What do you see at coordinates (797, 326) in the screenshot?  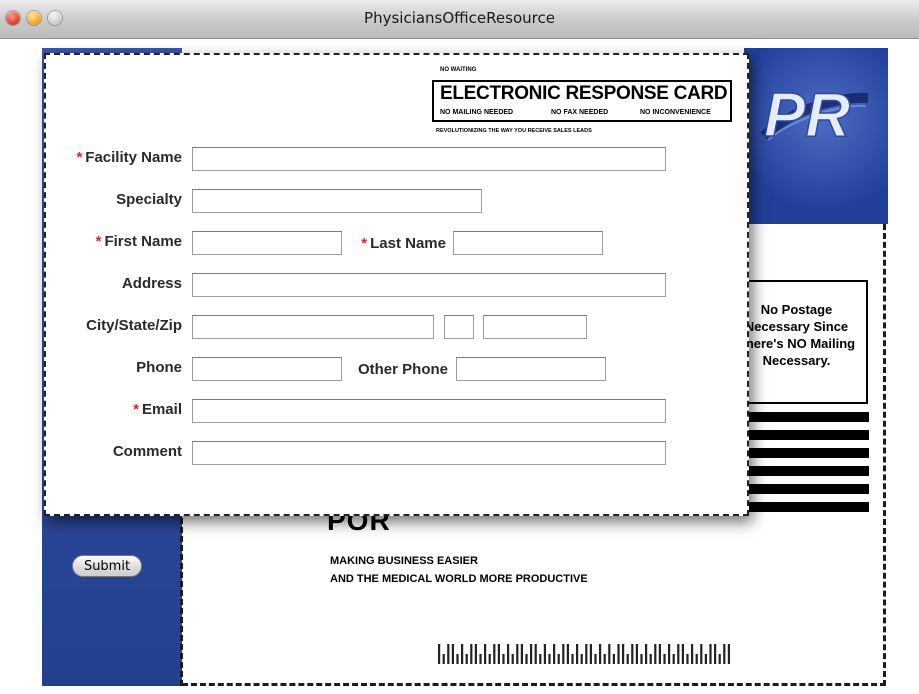 I see `postage-line-2: Necessary Since` at bounding box center [797, 326].